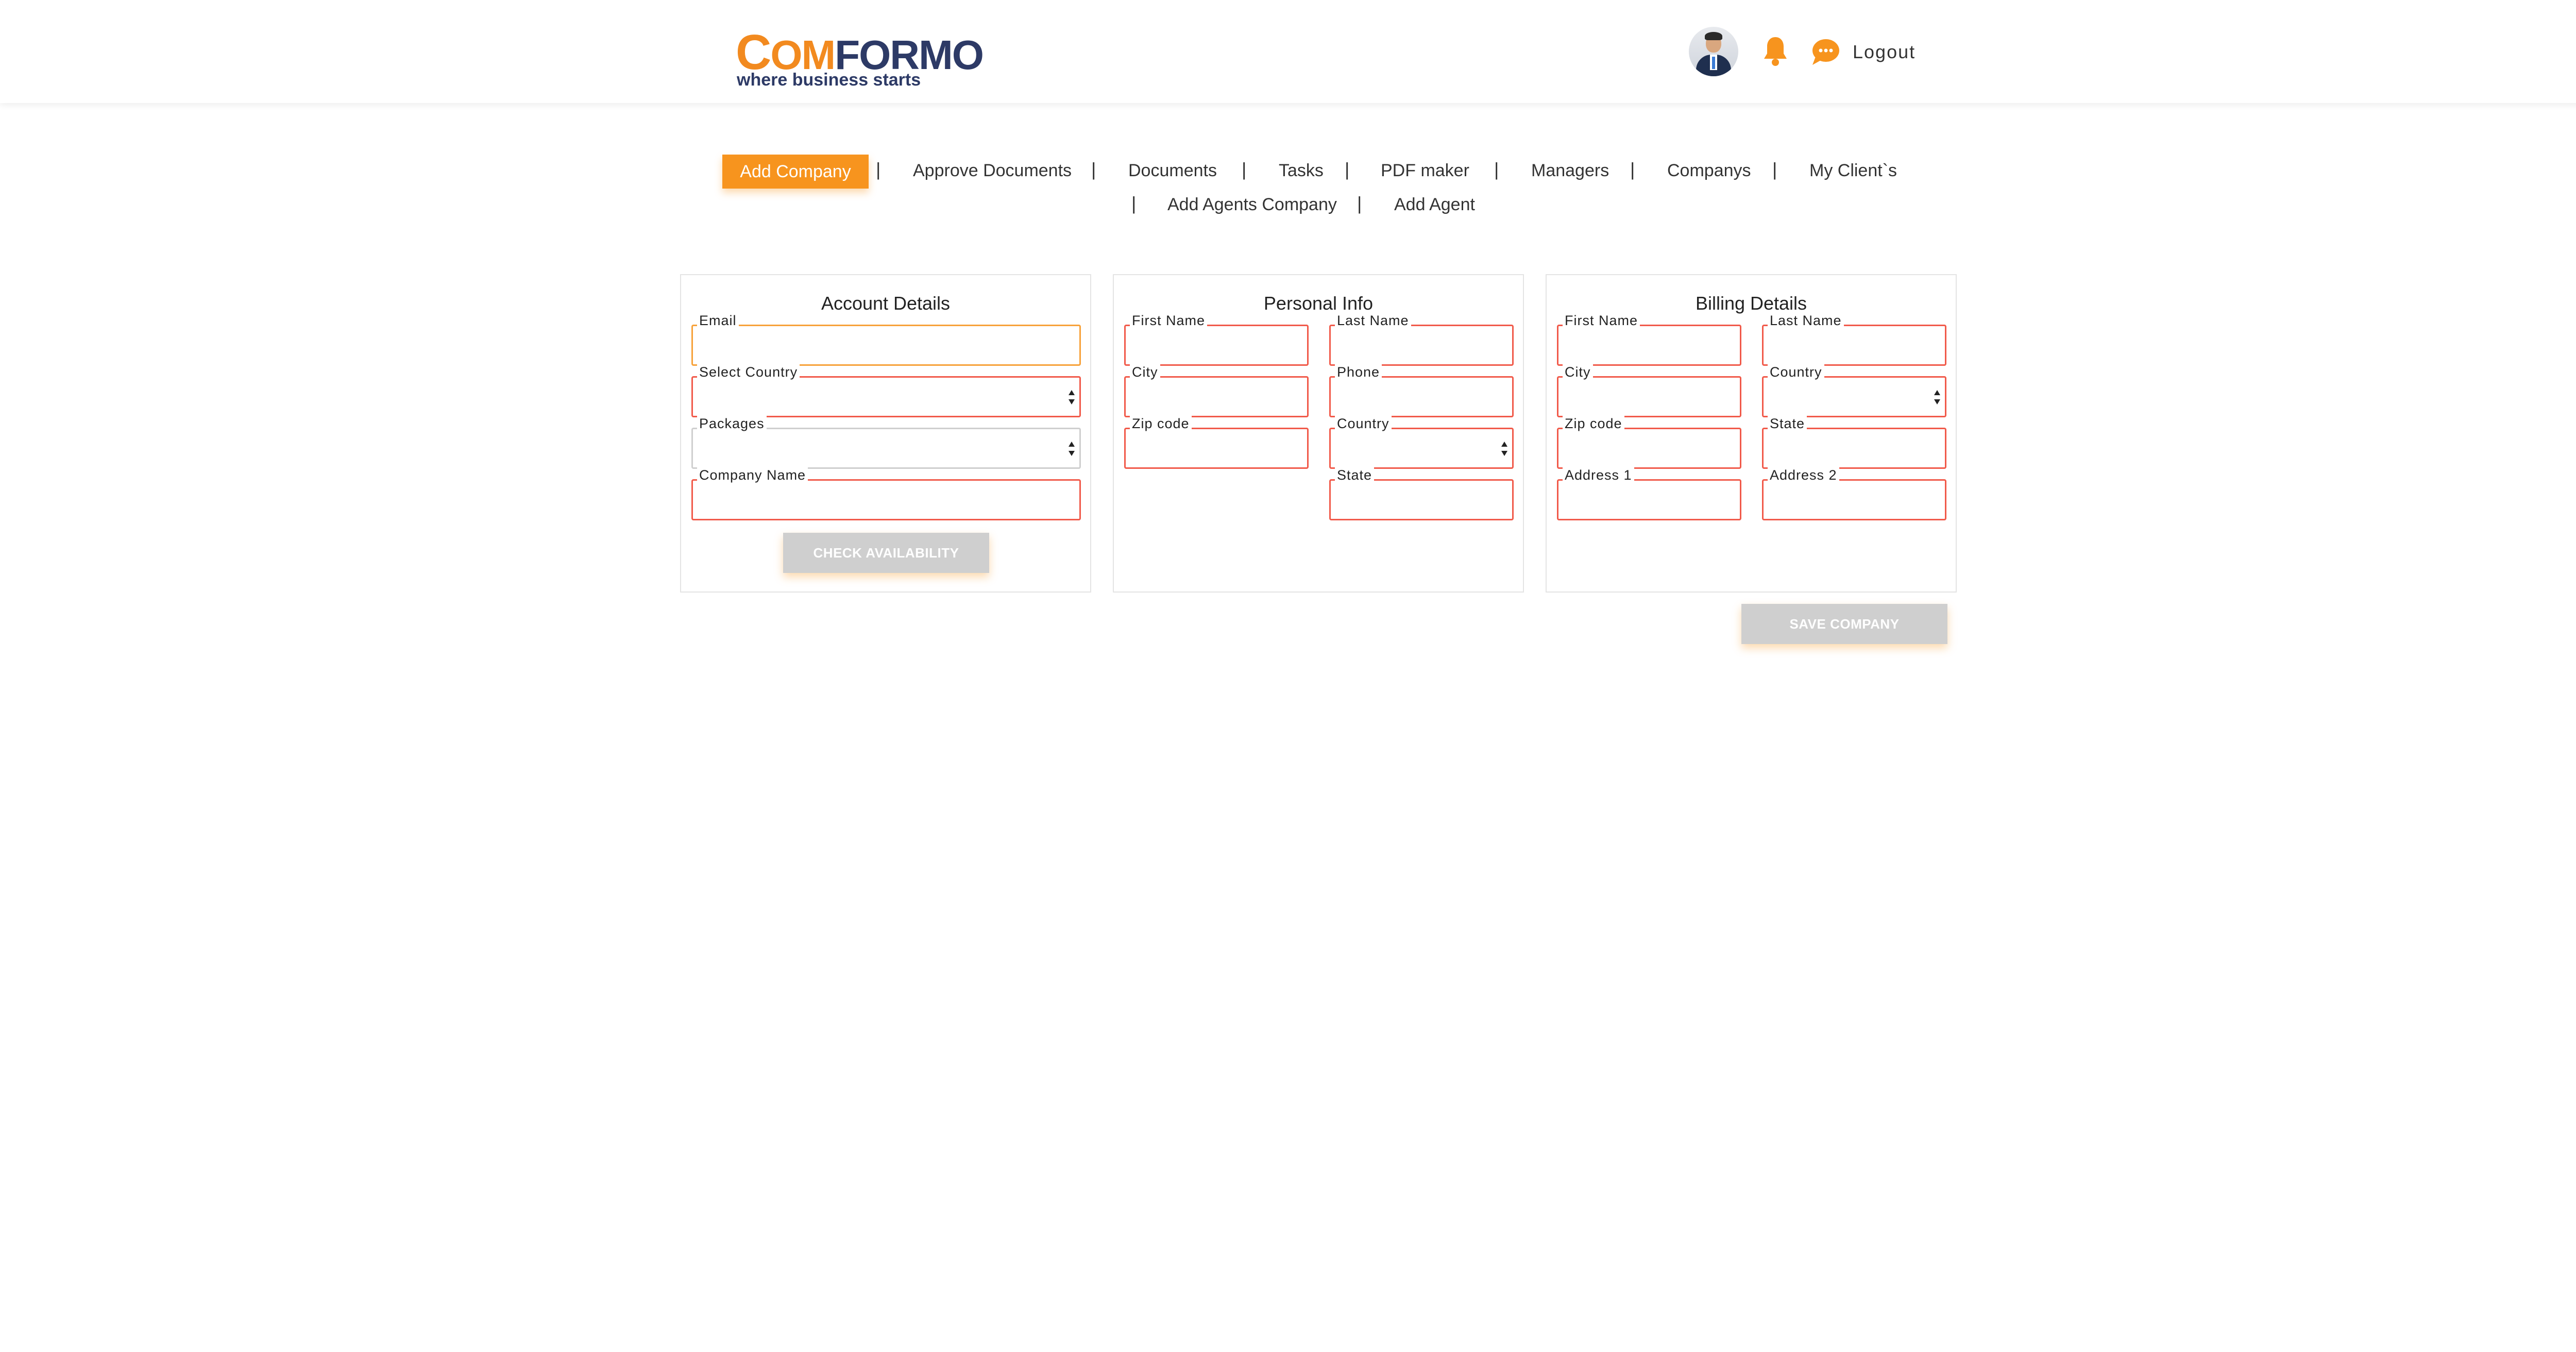 Image resolution: width=2576 pixels, height=1352 pixels. I want to click on billing-state-input, so click(1854, 448).